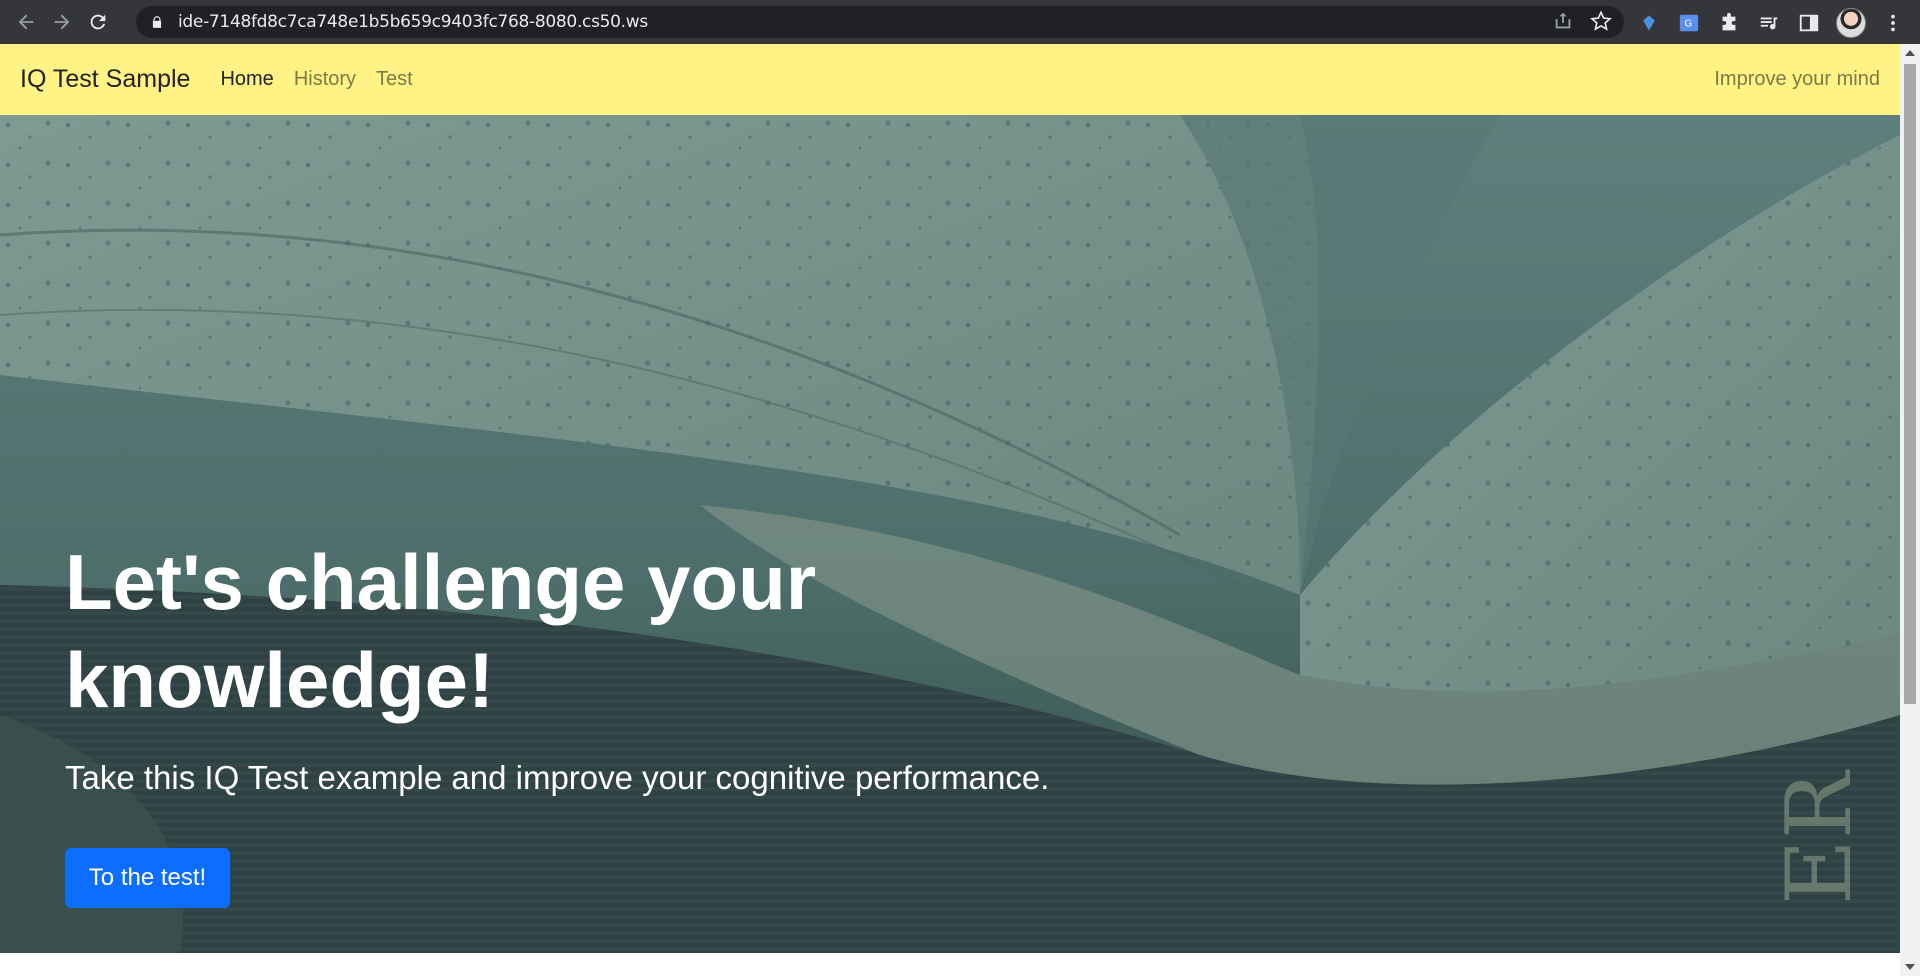 The width and height of the screenshot is (1920, 976). I want to click on navbar-brand: IQ Test Sample, so click(105, 79).